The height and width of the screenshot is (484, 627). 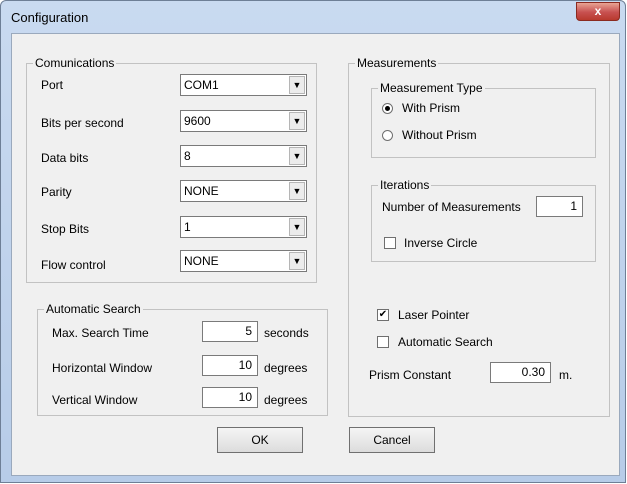 What do you see at coordinates (431, 88) in the screenshot?
I see `measurement-type-legend: Measurement Type` at bounding box center [431, 88].